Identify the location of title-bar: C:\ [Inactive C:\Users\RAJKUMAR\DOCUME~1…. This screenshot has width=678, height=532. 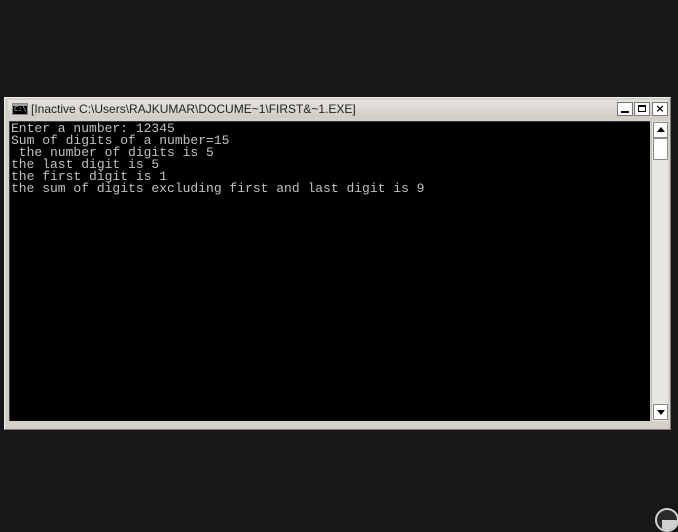
(338, 109).